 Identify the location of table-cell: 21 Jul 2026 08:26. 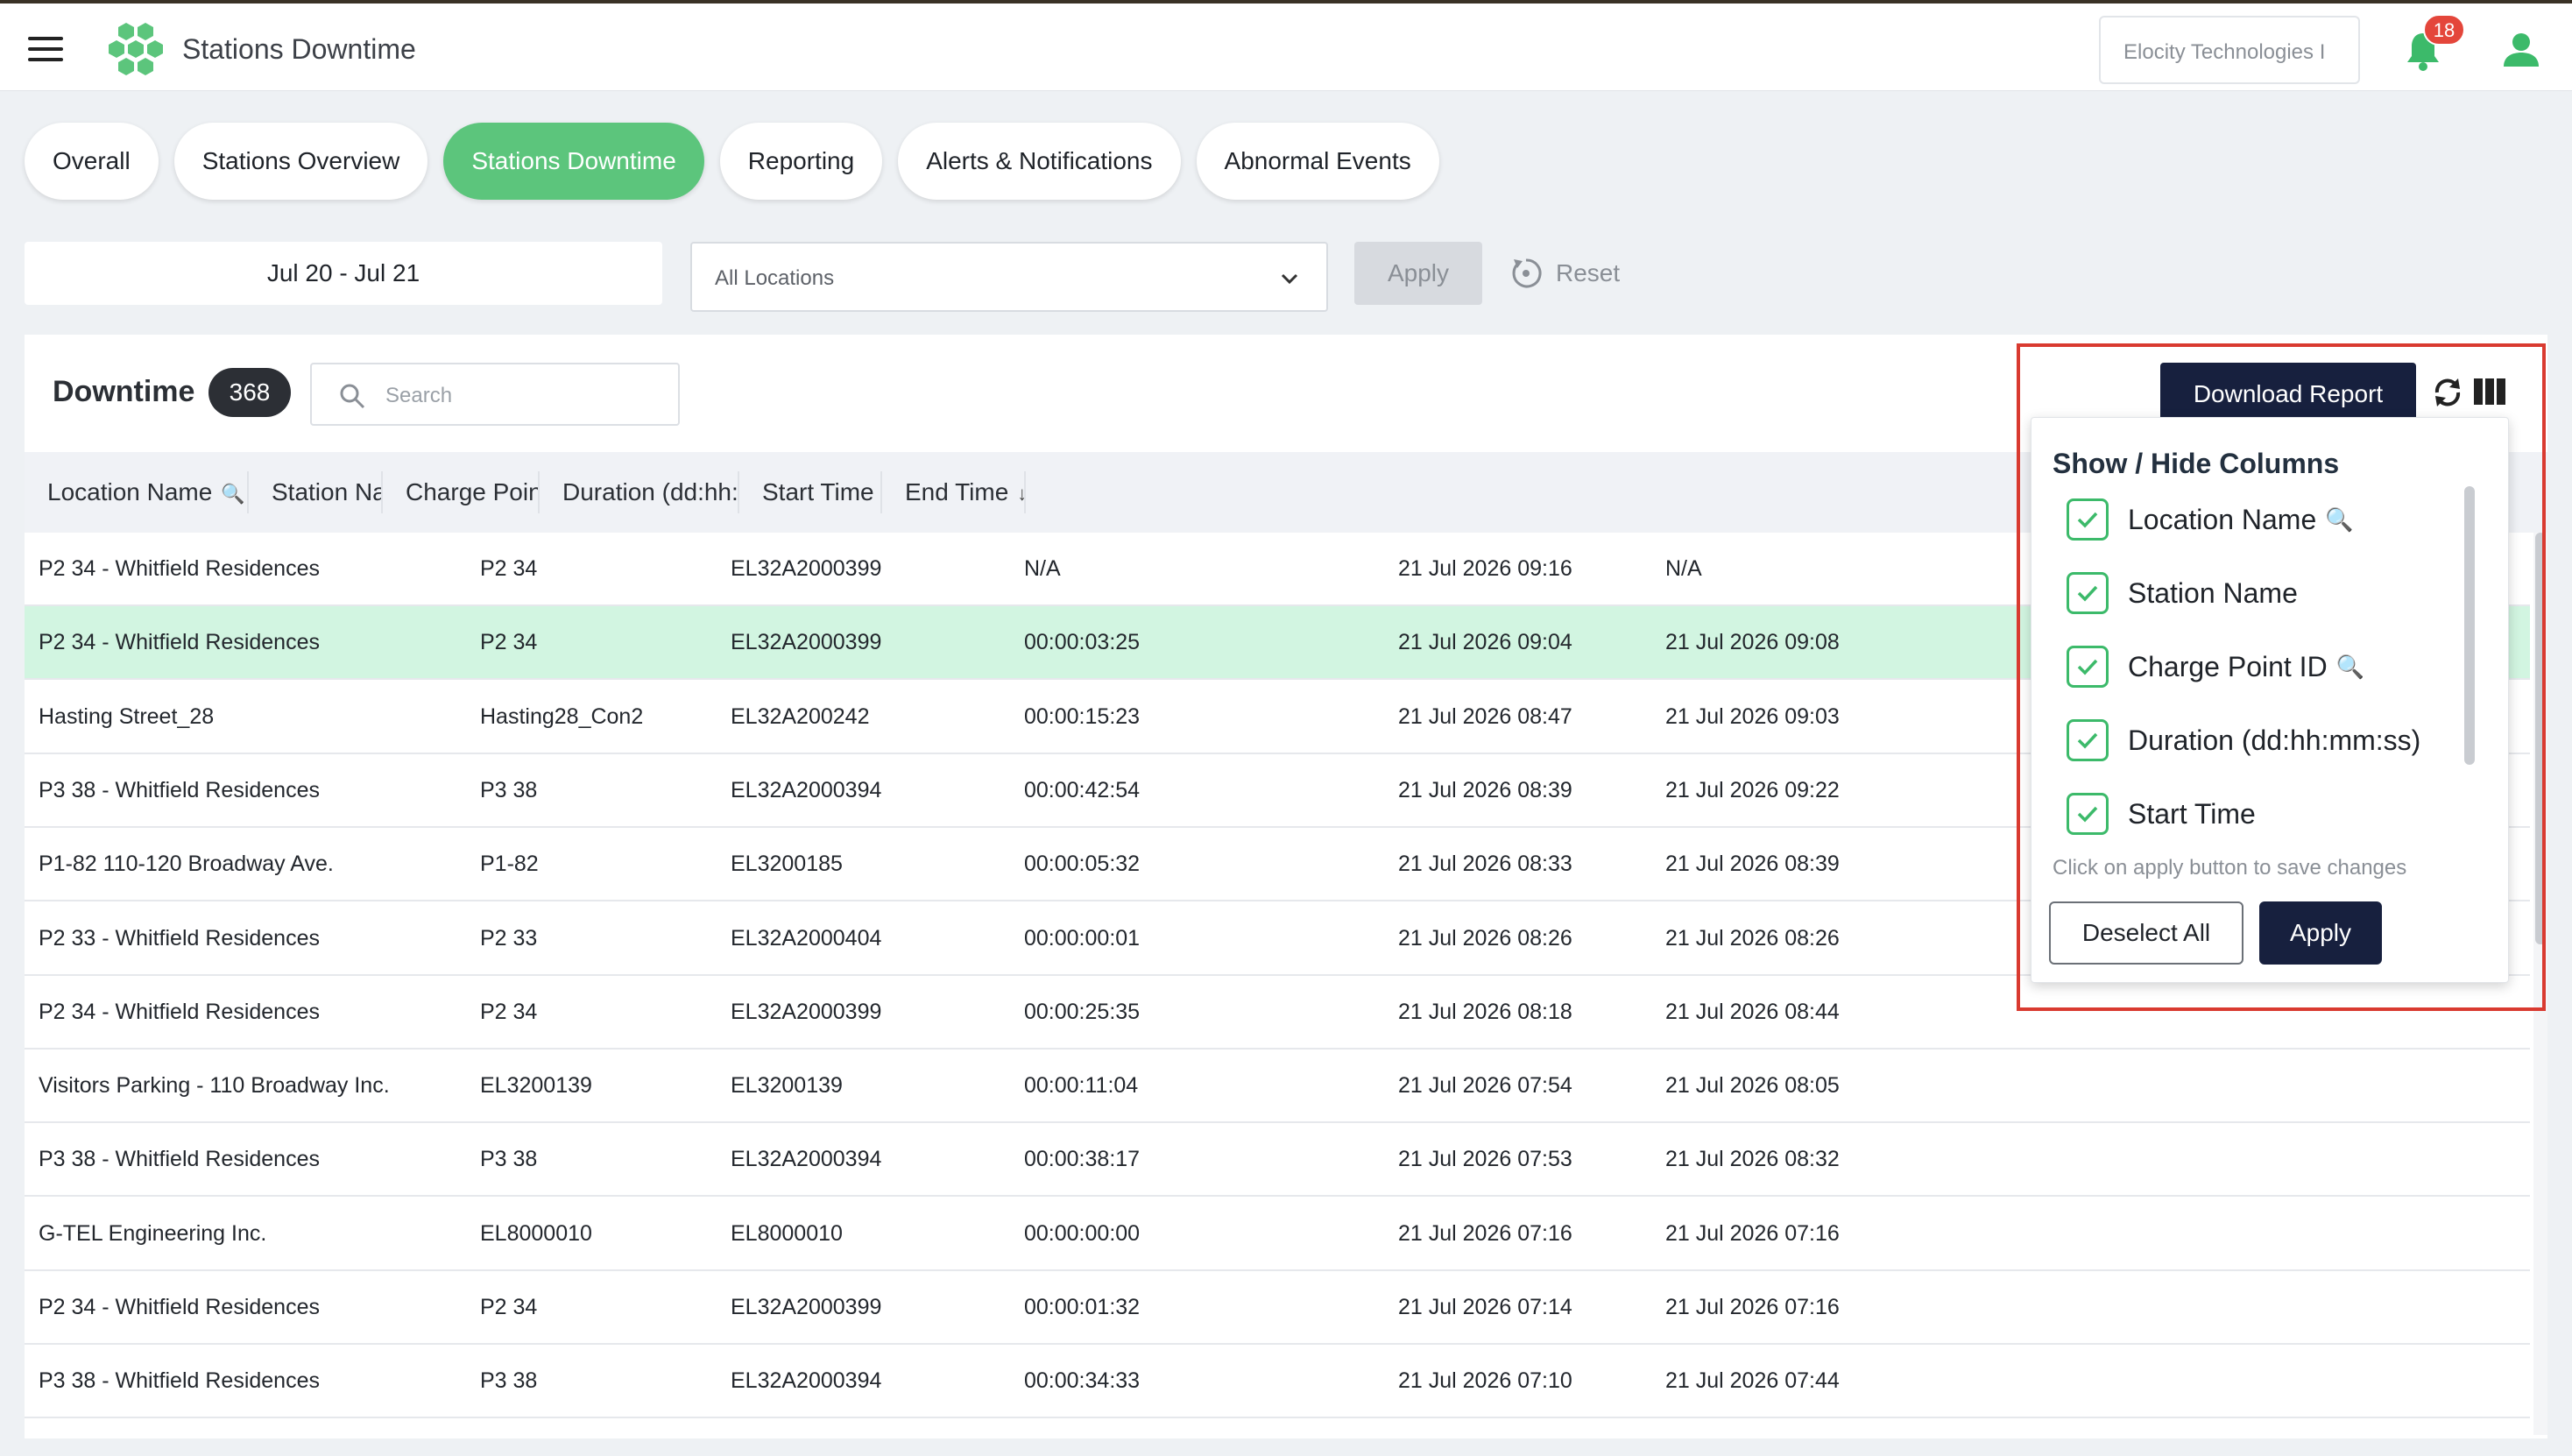
(1752, 938).